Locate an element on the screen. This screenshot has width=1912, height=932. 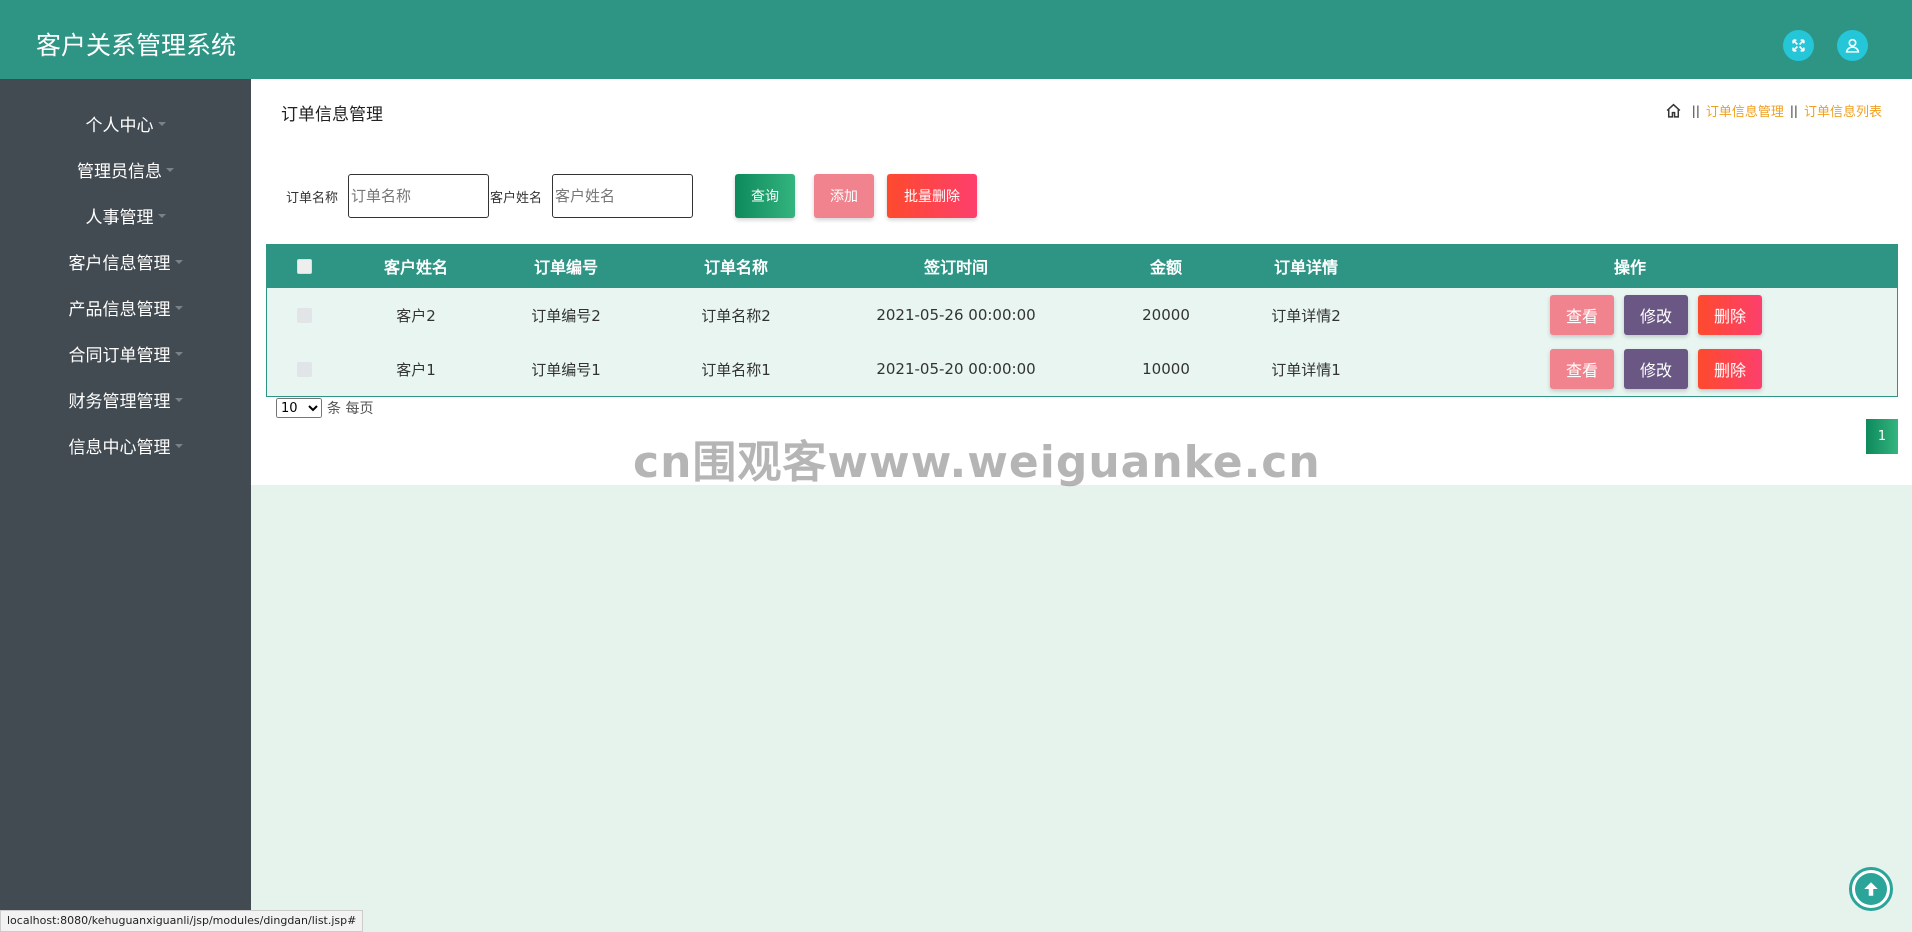
sidebar-item-hr: 人事管理 is located at coordinates (125, 215).